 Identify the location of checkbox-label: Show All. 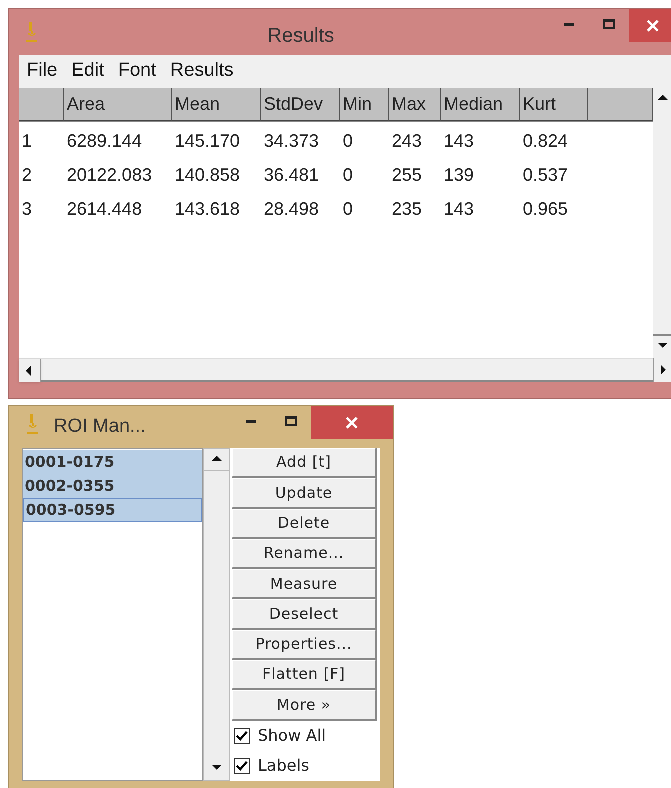
(292, 735).